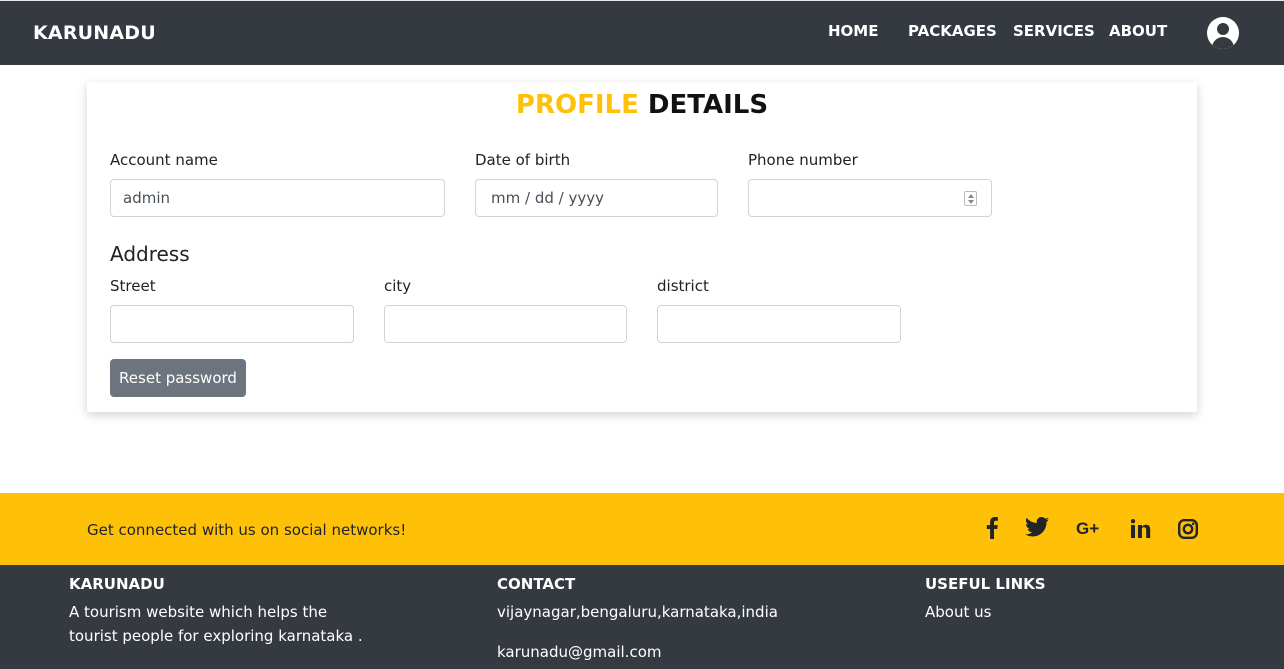 The image size is (1284, 669). Describe the element at coordinates (637, 612) in the screenshot. I see `footer-address: vijaynagar,bengaluru,karnataka,india` at that location.